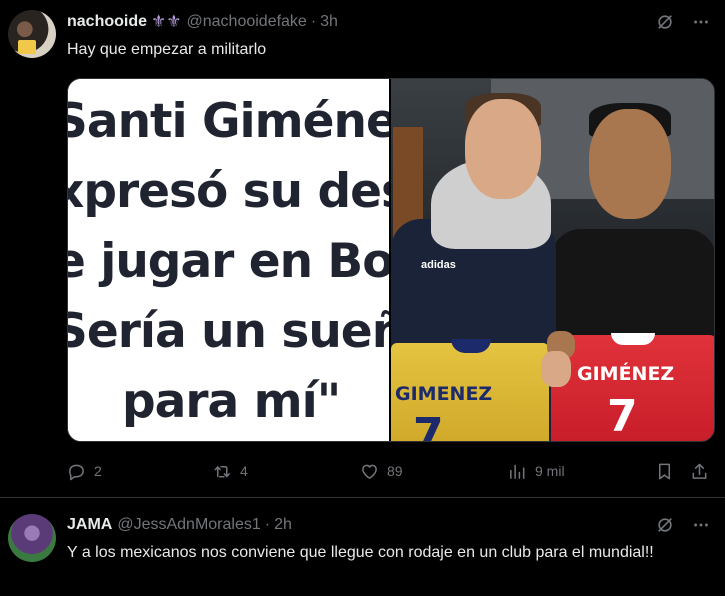 The image size is (725, 596). I want to click on share-icon, so click(699, 471).